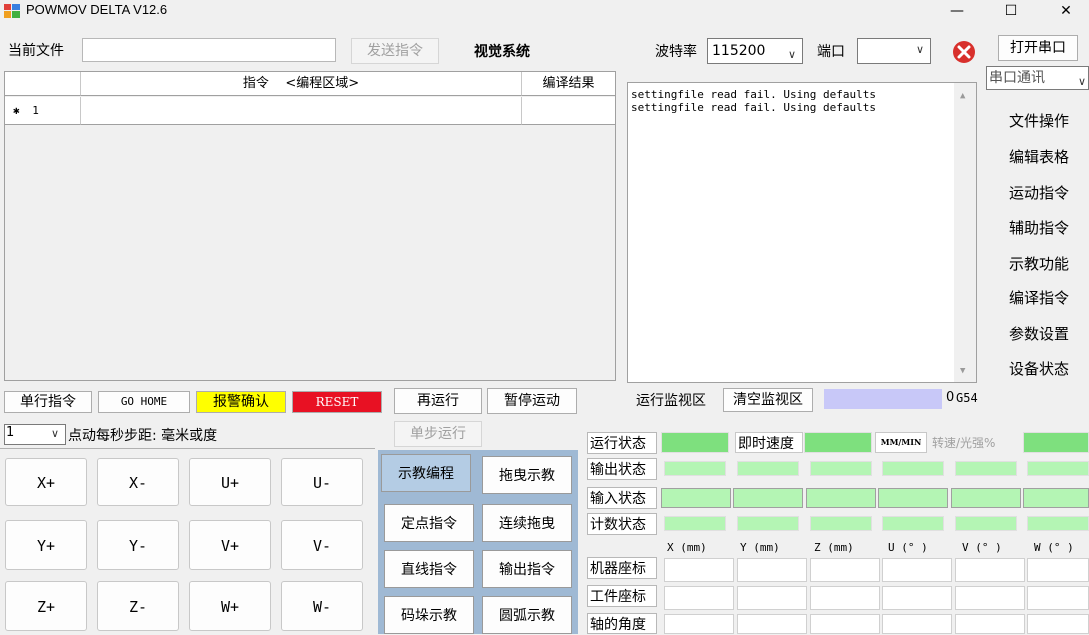  Describe the element at coordinates (438, 401) in the screenshot. I see `rerun-button: 再运行` at that location.